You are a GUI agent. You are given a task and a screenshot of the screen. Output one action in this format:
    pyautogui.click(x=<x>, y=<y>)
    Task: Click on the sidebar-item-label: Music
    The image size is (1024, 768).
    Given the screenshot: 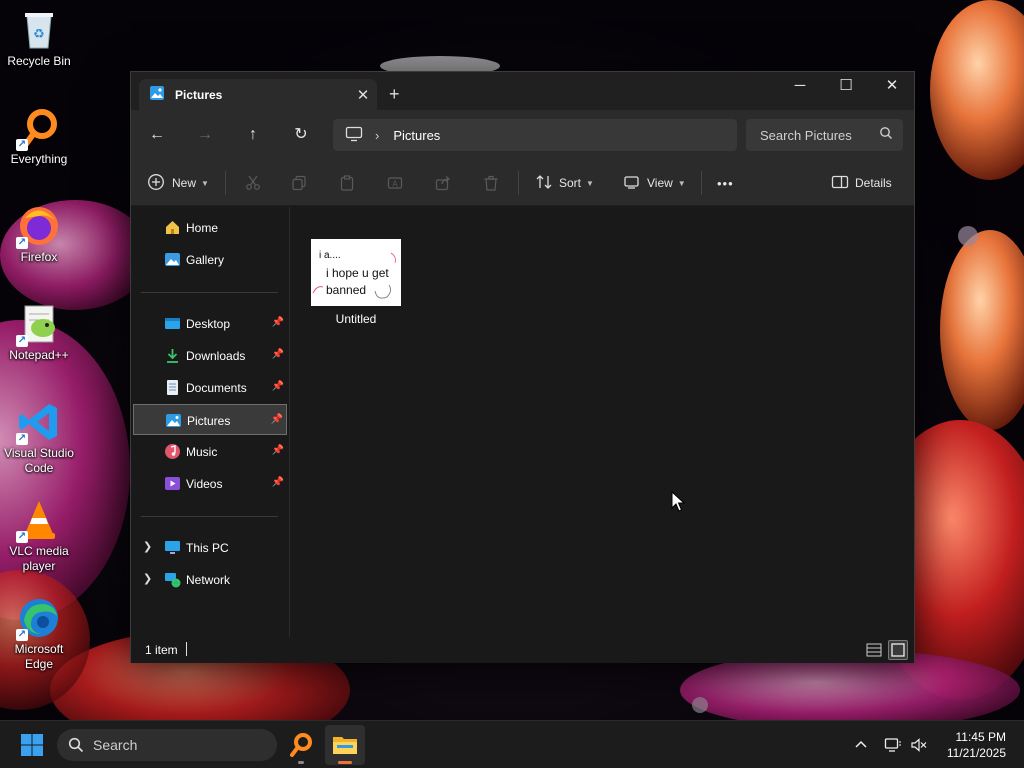 What is the action you would take?
    pyautogui.click(x=202, y=452)
    